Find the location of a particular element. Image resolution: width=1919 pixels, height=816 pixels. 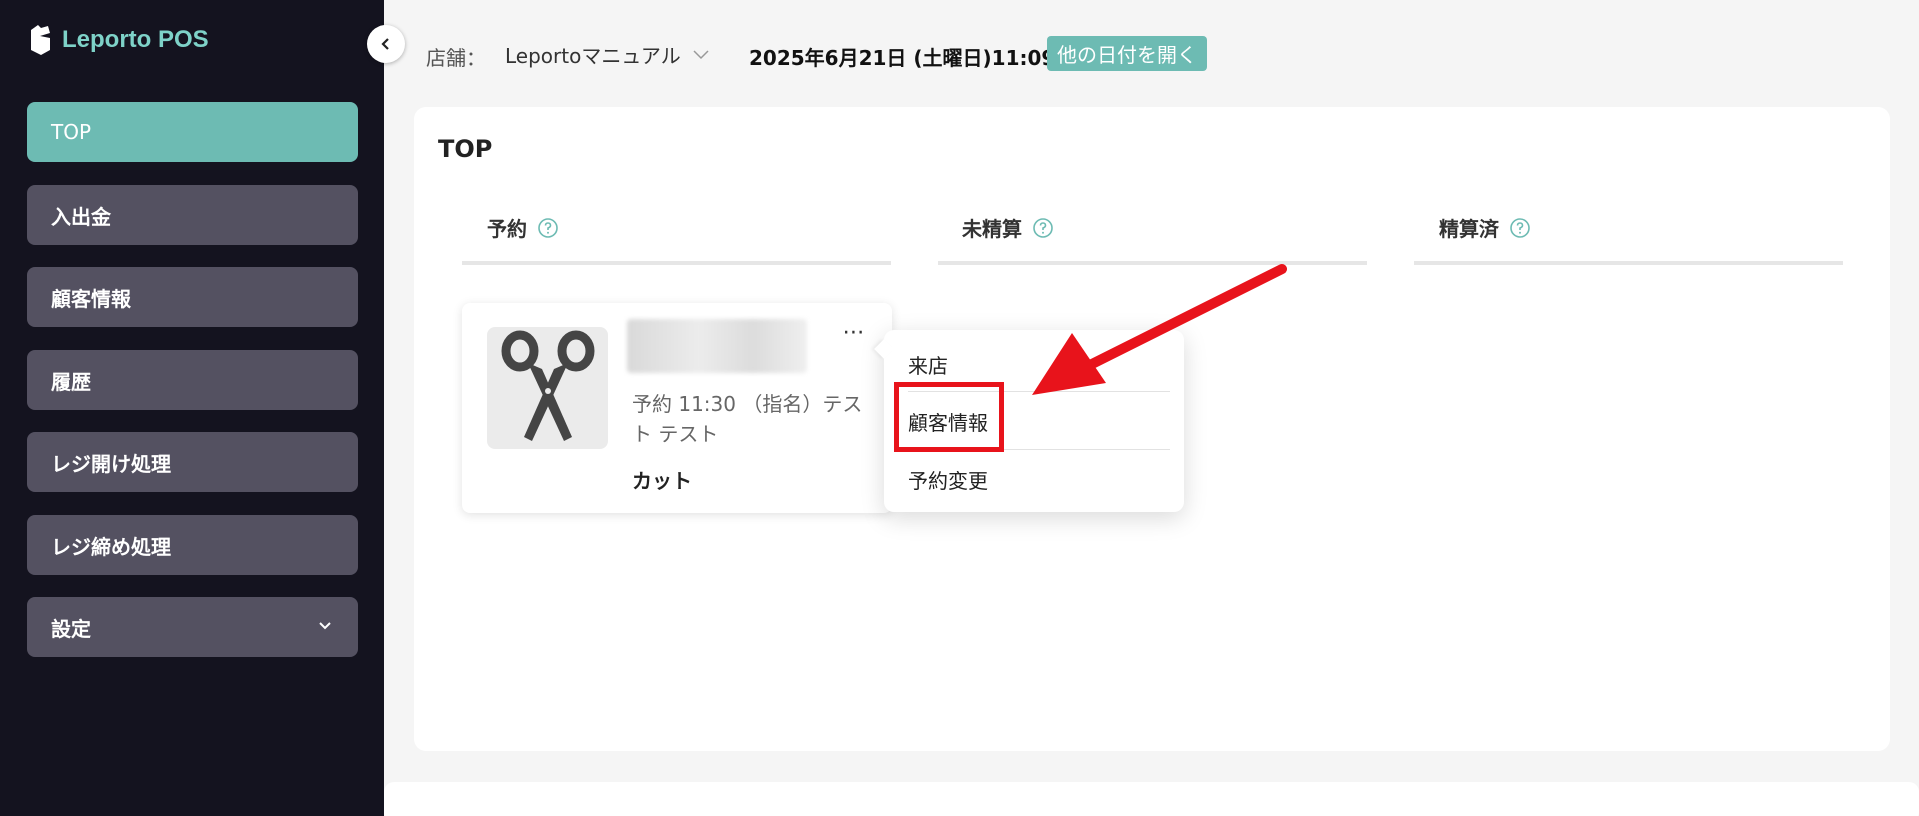

column-header-unsettled: 未精算 is located at coordinates (1008, 227).